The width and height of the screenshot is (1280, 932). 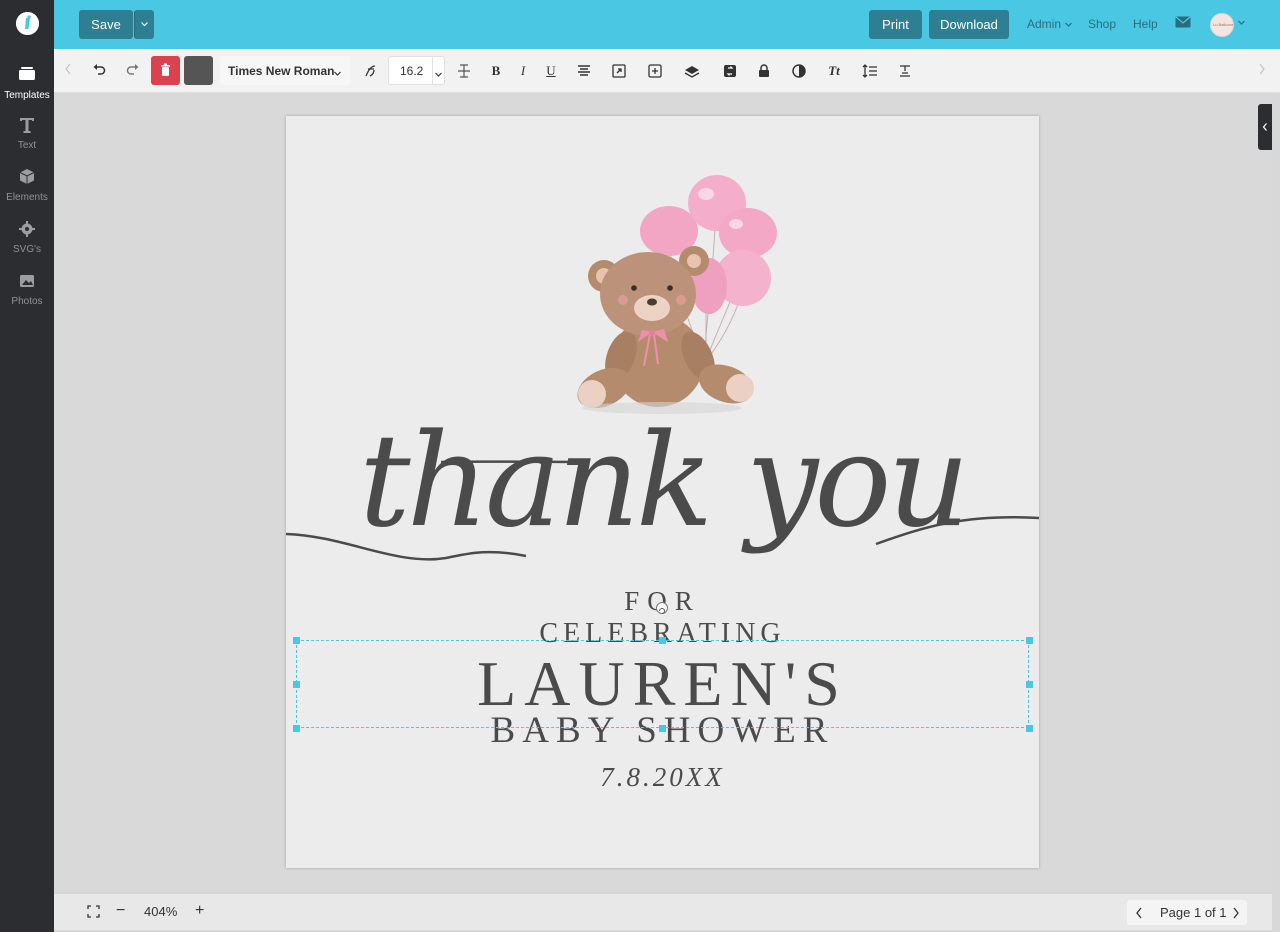 What do you see at coordinates (68, 71) in the screenshot?
I see `scroll-left-icon` at bounding box center [68, 71].